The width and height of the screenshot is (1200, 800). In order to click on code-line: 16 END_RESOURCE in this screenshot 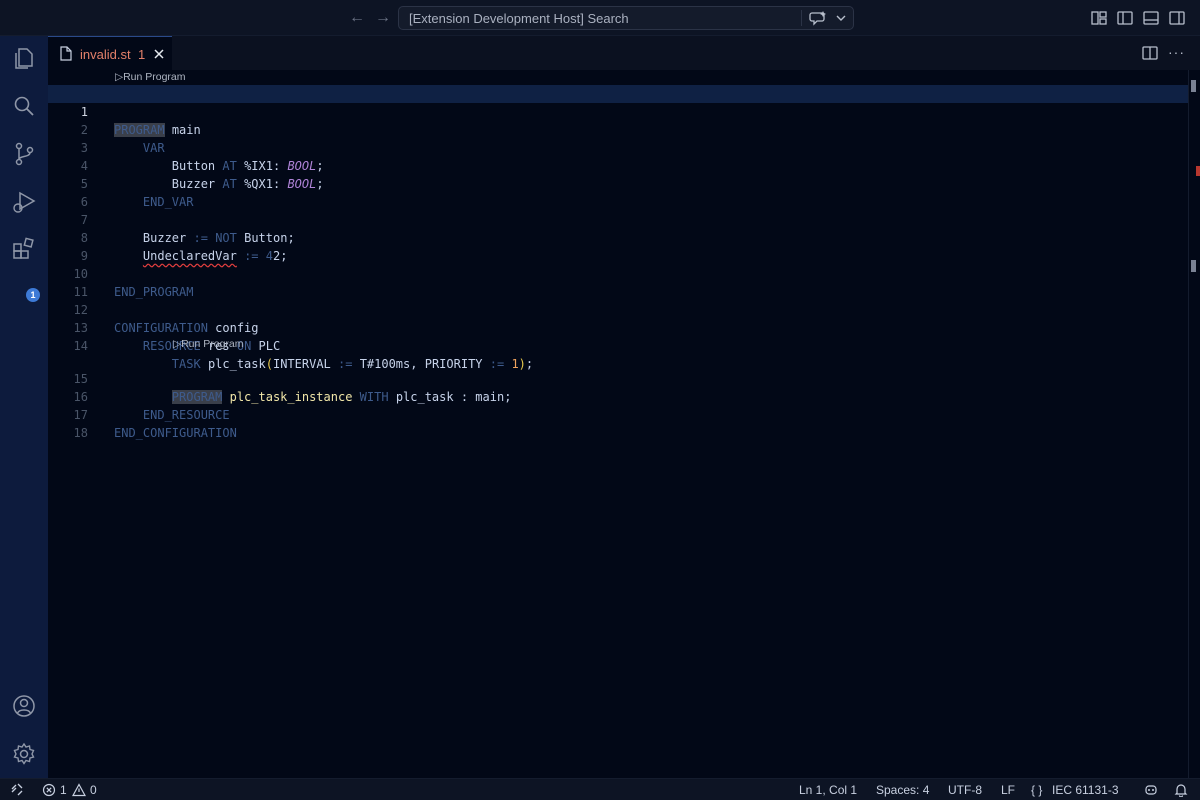, I will do `click(618, 396)`.